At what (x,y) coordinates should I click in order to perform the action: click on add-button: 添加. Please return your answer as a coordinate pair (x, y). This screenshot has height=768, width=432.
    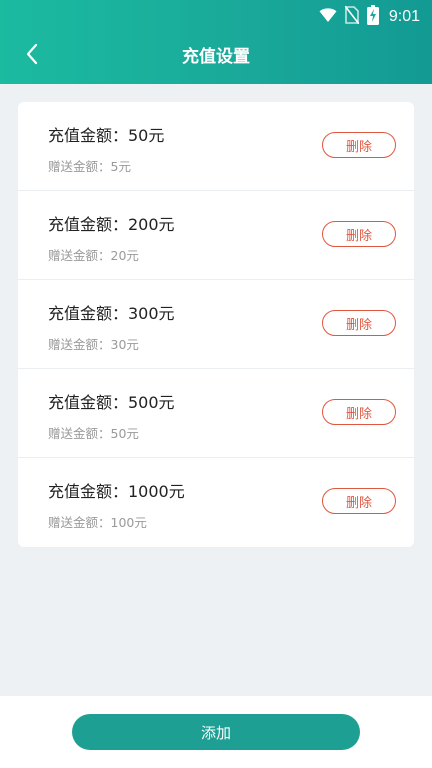
    Looking at the image, I should click on (216, 732).